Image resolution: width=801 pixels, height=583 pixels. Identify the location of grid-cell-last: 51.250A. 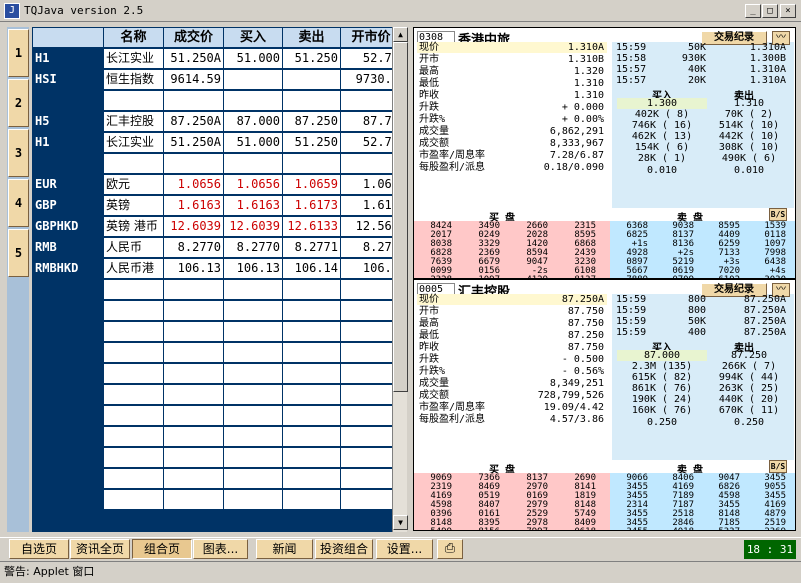
(193, 142).